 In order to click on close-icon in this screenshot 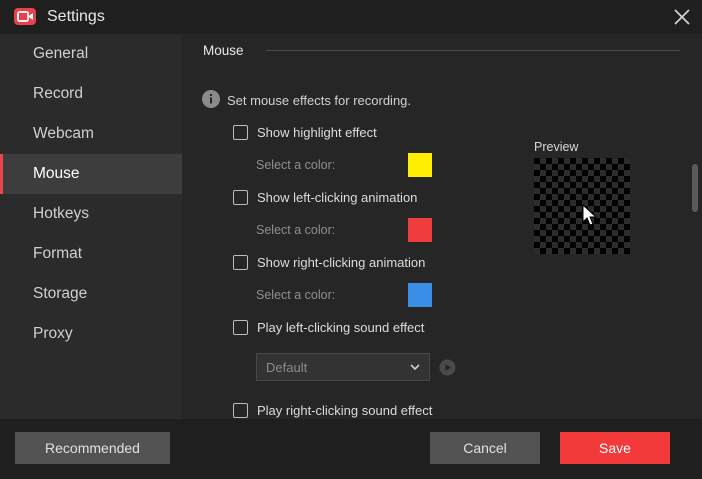, I will do `click(682, 17)`.